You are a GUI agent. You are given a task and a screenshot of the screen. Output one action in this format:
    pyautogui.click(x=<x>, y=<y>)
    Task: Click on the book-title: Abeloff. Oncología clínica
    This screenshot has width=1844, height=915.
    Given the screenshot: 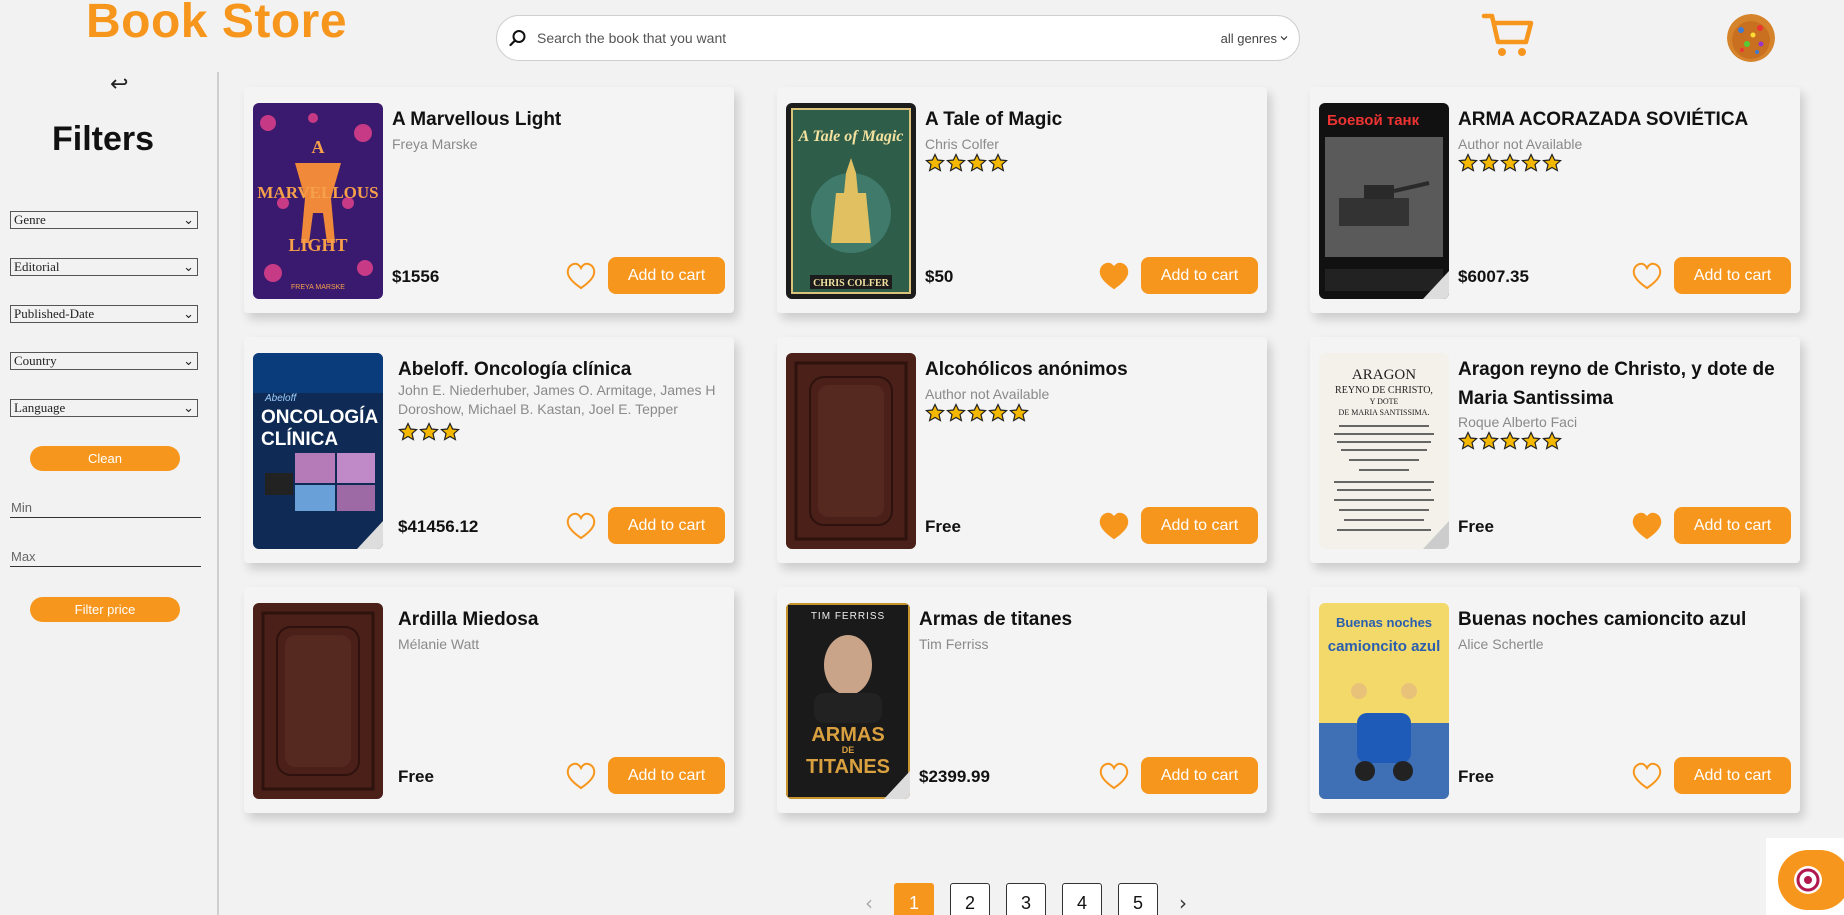 What is the action you would take?
    pyautogui.click(x=568, y=369)
    